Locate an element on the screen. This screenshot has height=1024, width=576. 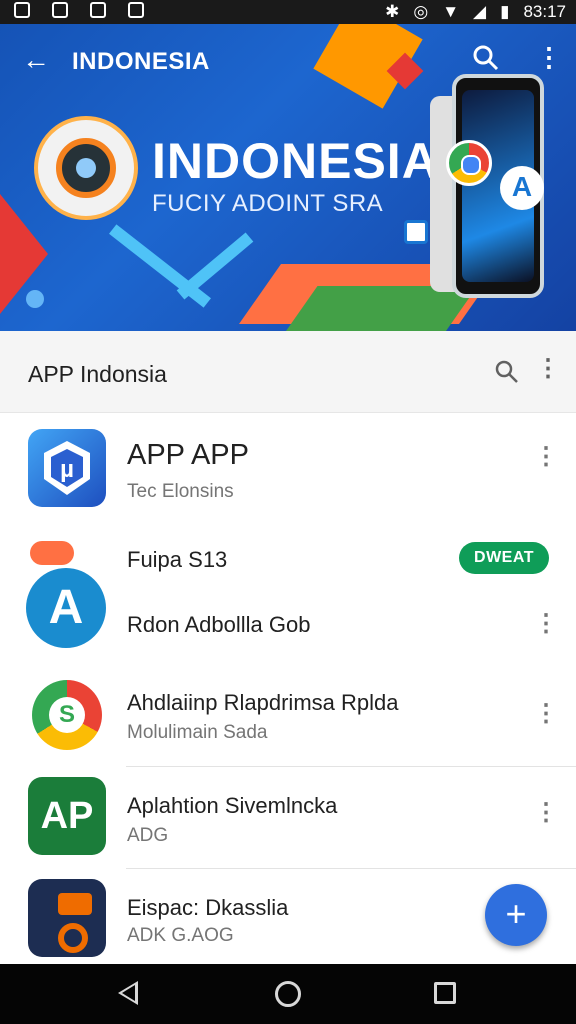
svg-text: µ is located at coordinates (67, 469).